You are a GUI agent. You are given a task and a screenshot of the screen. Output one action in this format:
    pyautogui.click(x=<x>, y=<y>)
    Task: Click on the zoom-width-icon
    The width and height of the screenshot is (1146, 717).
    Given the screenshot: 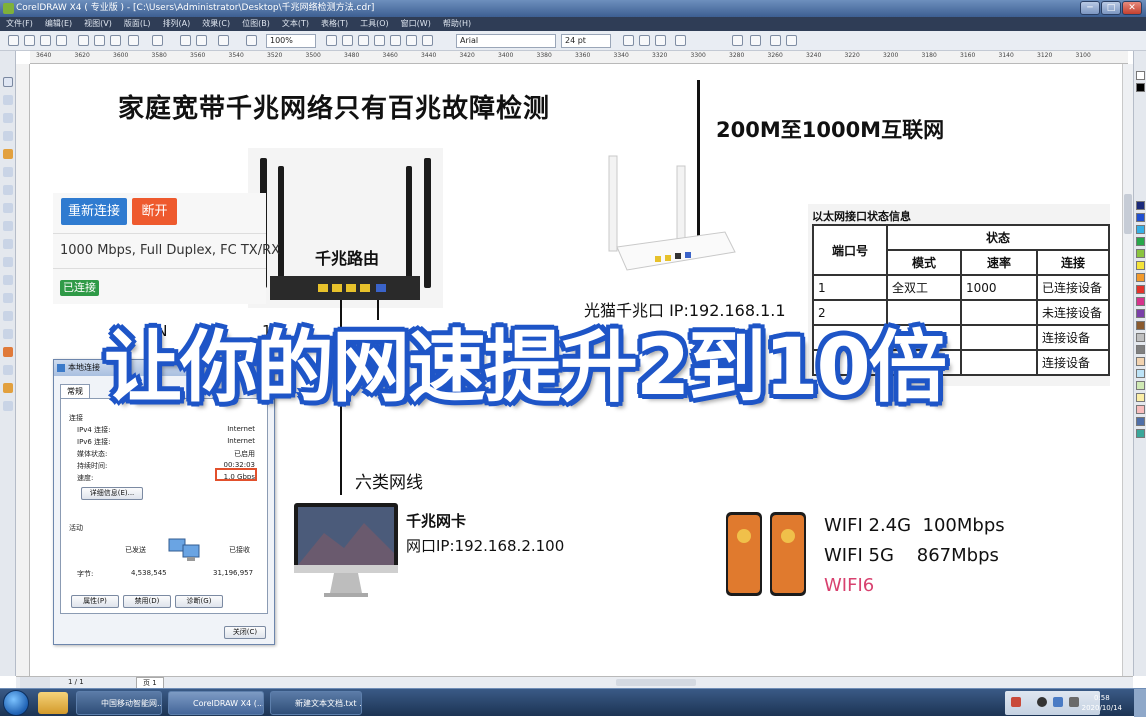 What is the action you would take?
    pyautogui.click(x=411, y=40)
    